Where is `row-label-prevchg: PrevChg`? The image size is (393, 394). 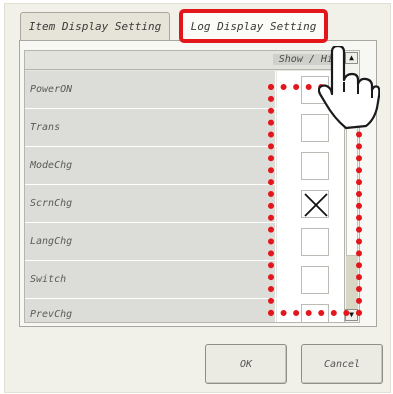 row-label-prevchg: PrevChg is located at coordinates (150, 310).